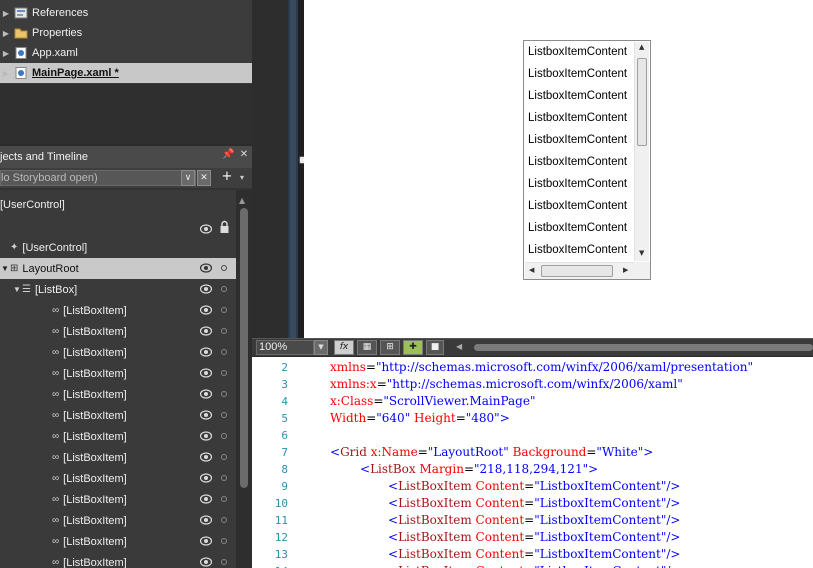  Describe the element at coordinates (126, 13) in the screenshot. I see `project-item: ▶ References` at that location.